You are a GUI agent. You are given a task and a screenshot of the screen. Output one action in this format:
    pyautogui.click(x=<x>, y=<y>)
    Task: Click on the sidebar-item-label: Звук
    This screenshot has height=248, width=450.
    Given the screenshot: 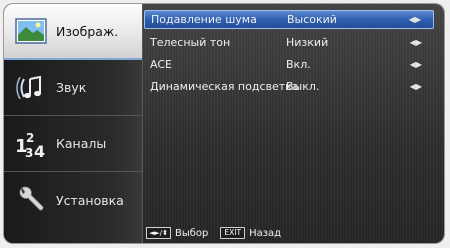 What is the action you would take?
    pyautogui.click(x=71, y=87)
    